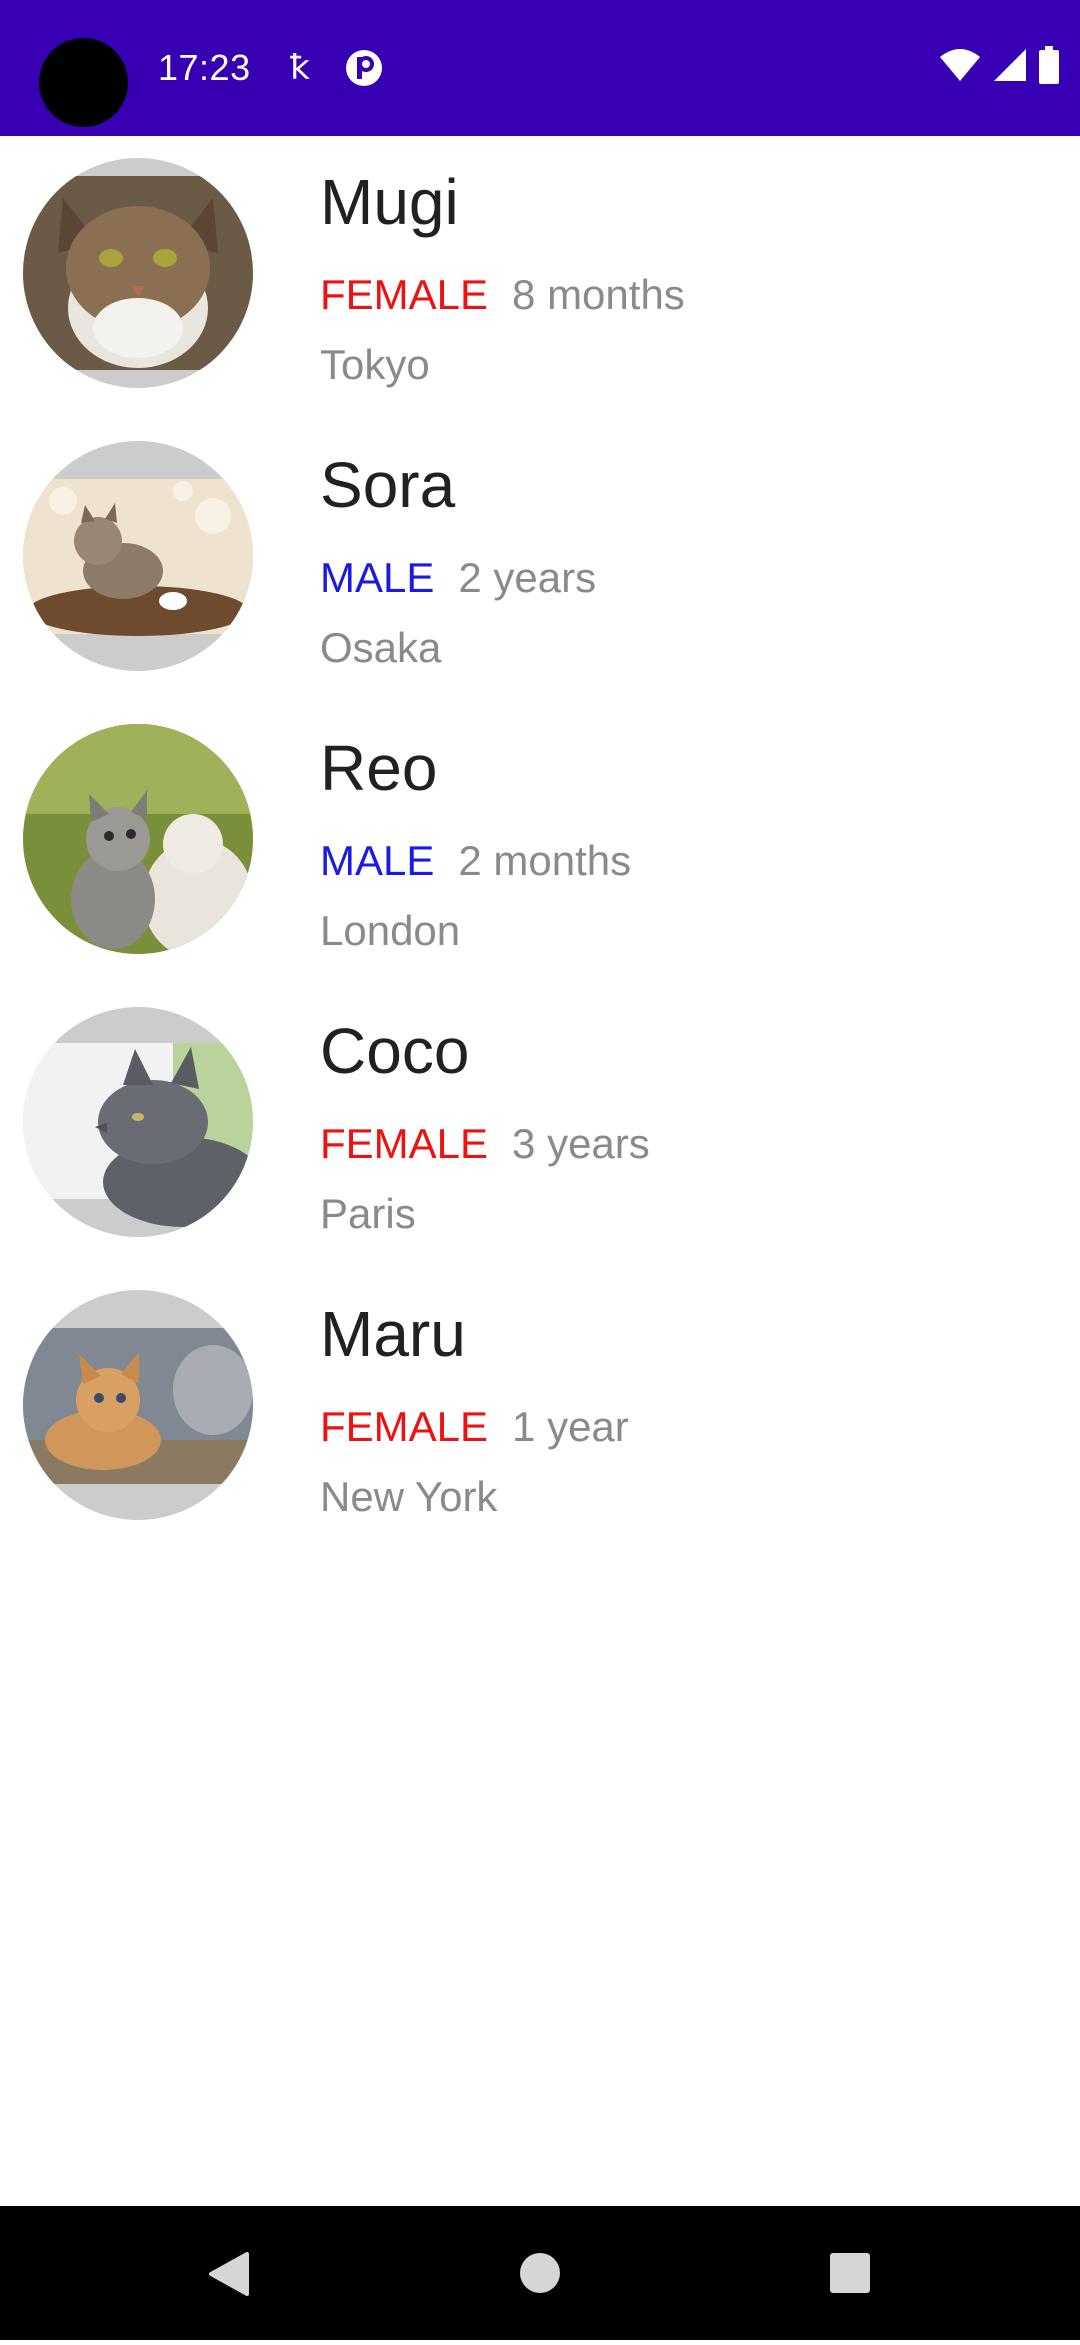 This screenshot has width=1080, height=2345. What do you see at coordinates (381, 647) in the screenshot?
I see `cat-city: Osaka` at bounding box center [381, 647].